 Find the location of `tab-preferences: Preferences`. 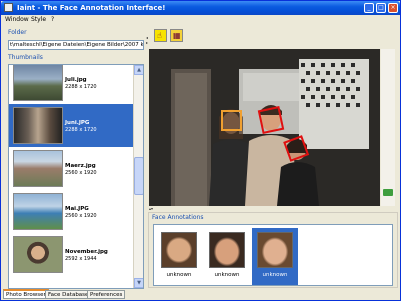

tab-preferences: Preferences is located at coordinates (106, 294).